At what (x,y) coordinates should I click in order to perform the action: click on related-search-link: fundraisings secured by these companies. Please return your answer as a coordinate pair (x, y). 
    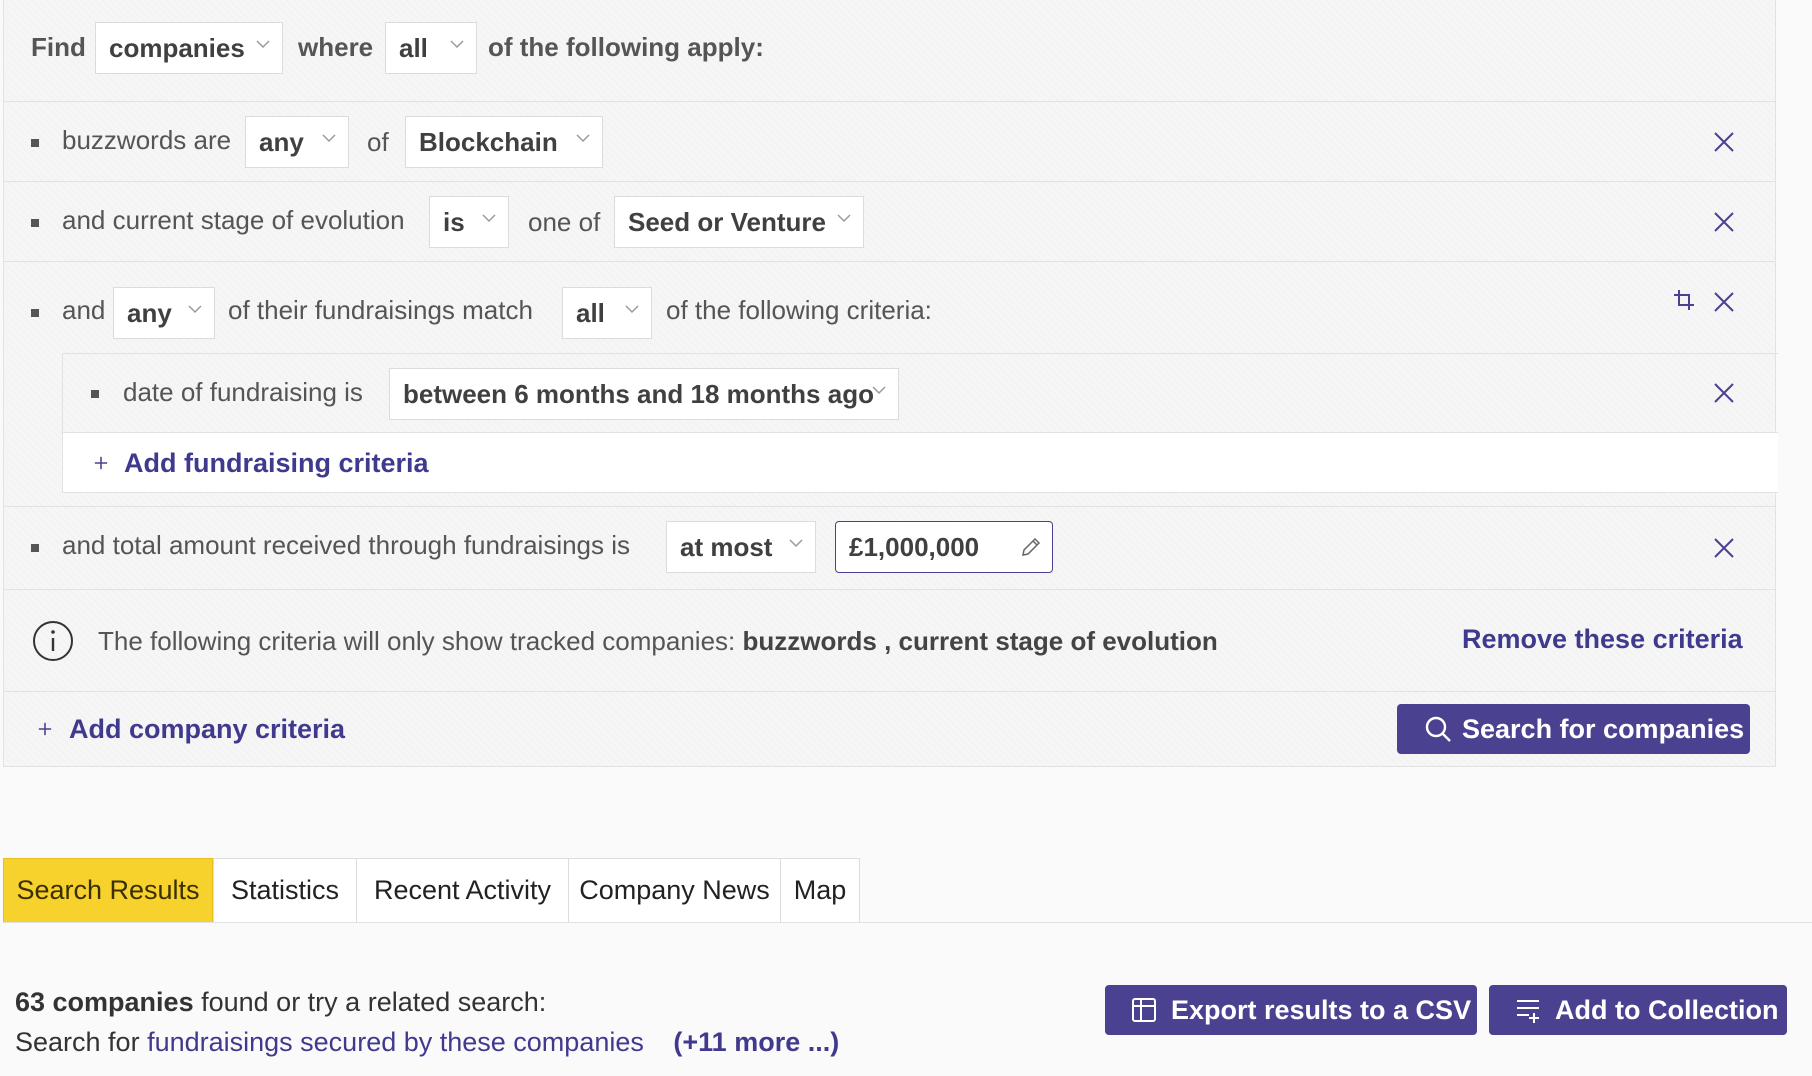
    Looking at the image, I should click on (395, 1042).